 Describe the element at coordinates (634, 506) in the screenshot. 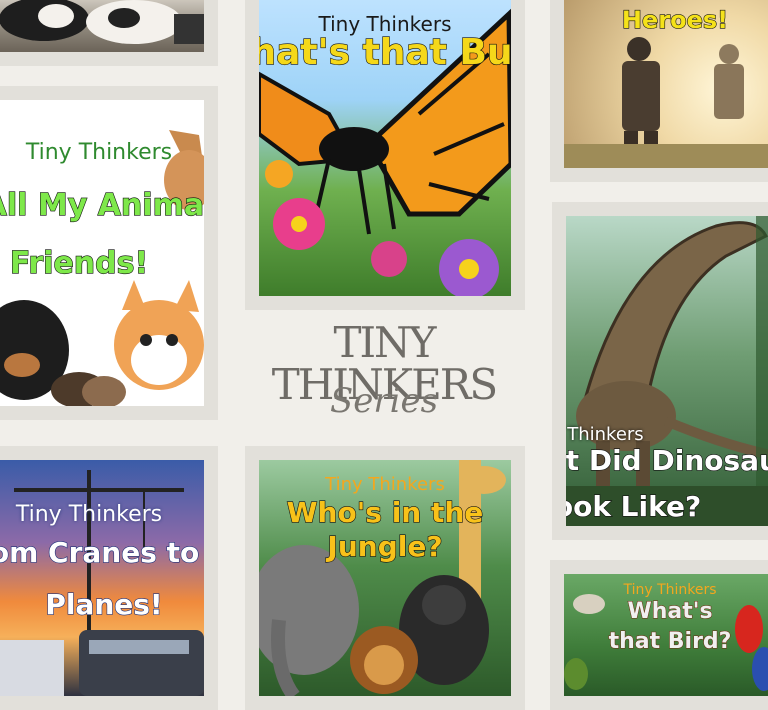

I see `book-title-line2: Look Like?` at that location.